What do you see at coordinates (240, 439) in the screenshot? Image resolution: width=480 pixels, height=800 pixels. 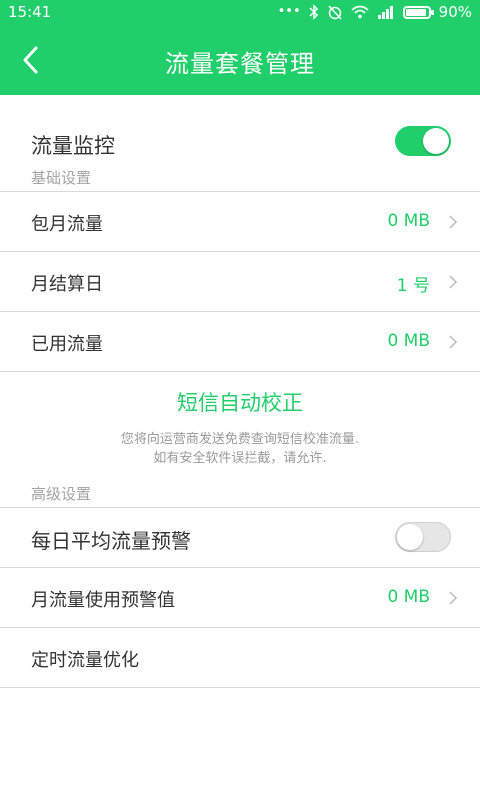 I see `sms-desc-line1: 您将向运营商发送免费查询短信校准流量.` at bounding box center [240, 439].